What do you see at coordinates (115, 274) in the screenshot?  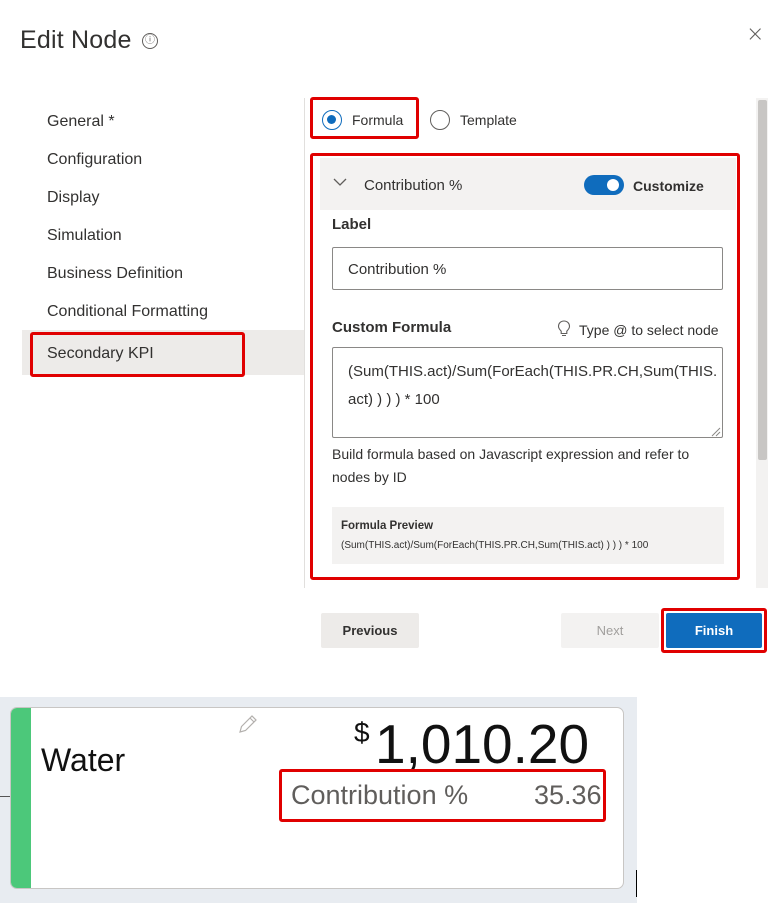 I see `nav-item-business-definition: Business Definition` at bounding box center [115, 274].